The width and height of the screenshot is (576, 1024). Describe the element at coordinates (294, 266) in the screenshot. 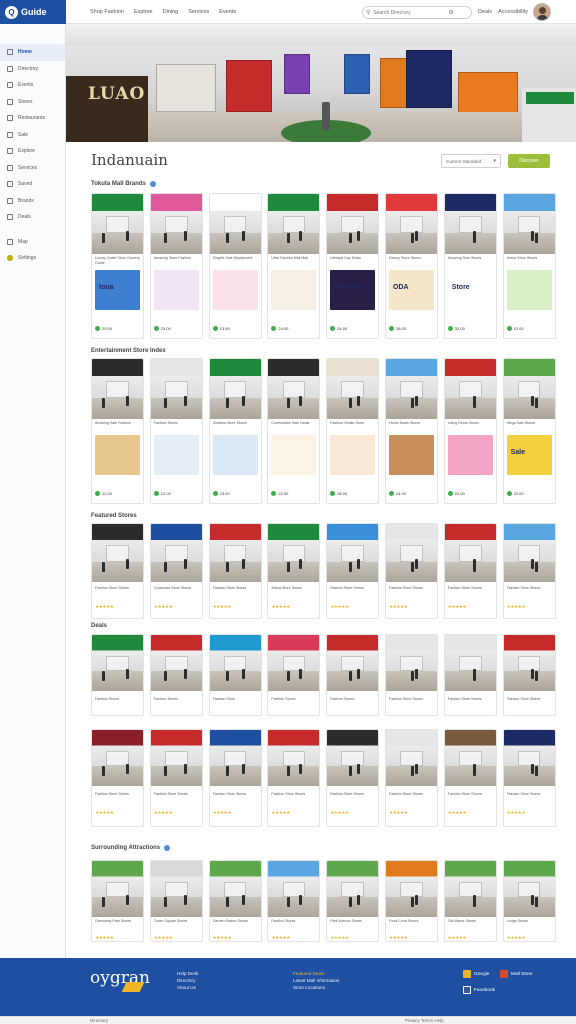

I see `store-card: Ultra Fashion Mall Mall 24.00` at that location.